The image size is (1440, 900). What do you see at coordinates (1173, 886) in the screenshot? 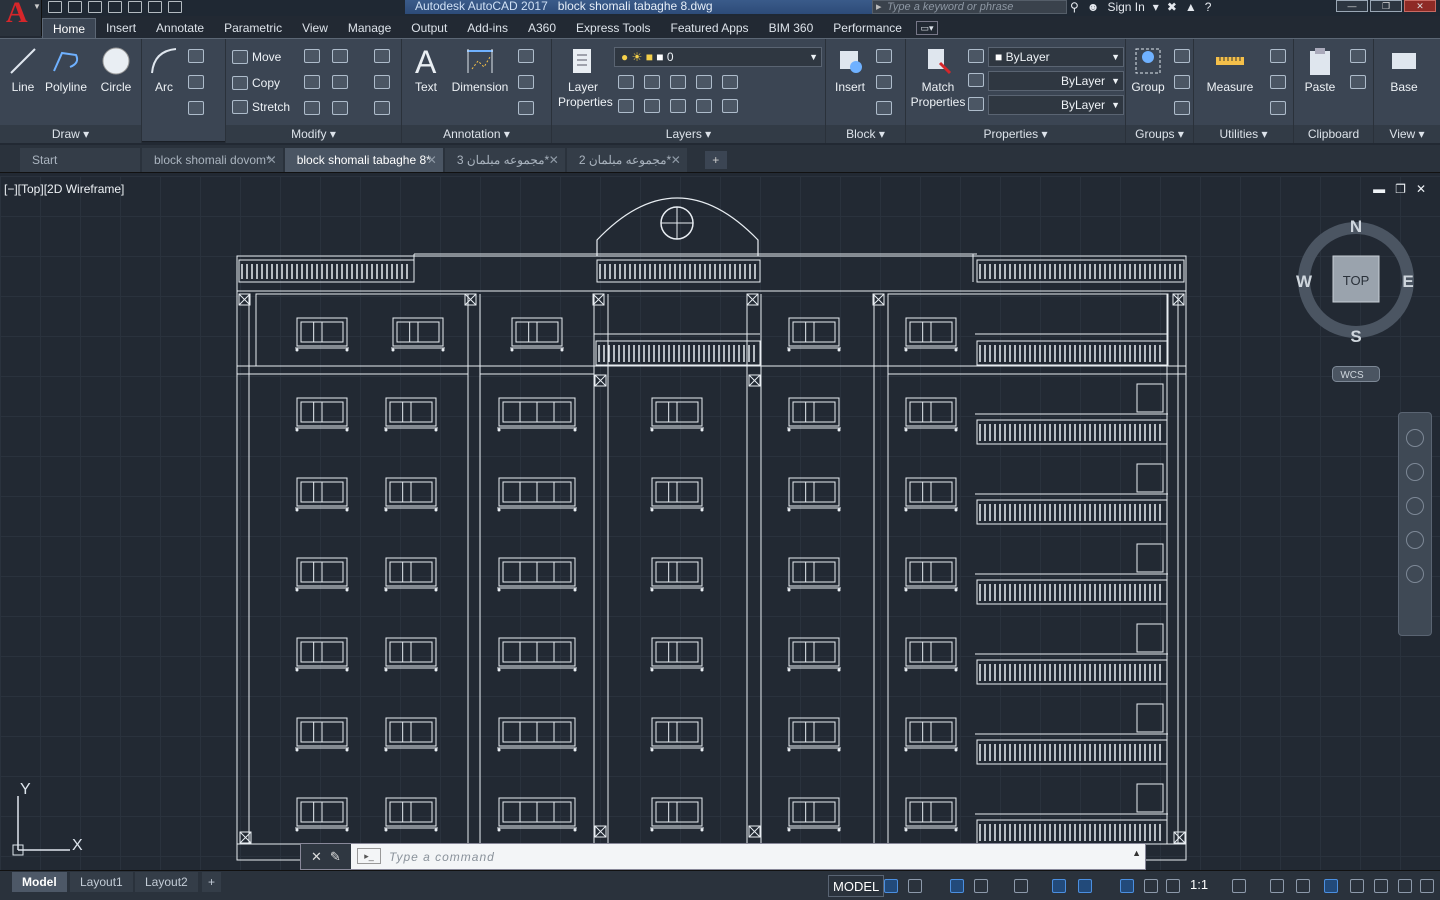
I see `annotation-scale-icon` at bounding box center [1173, 886].